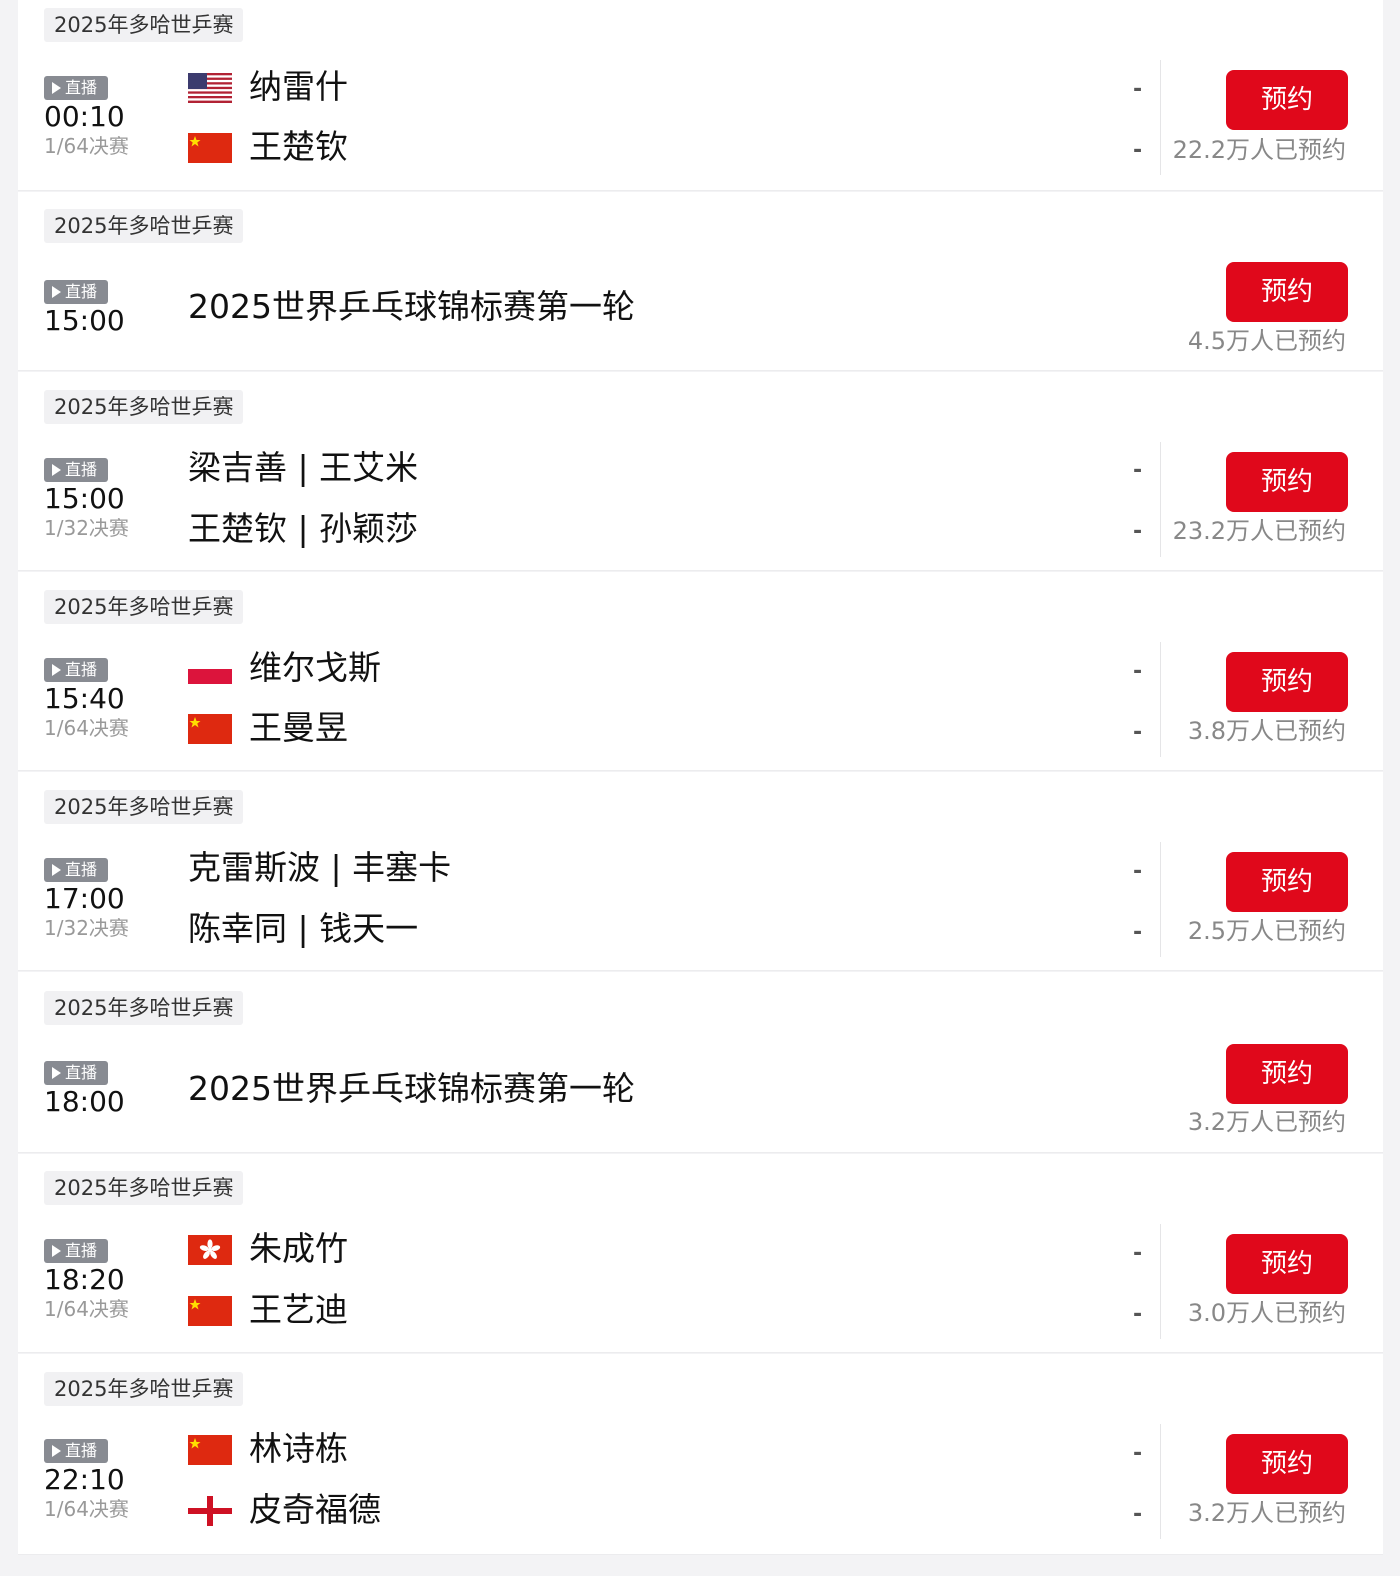 This screenshot has width=1400, height=1576. What do you see at coordinates (84, 116) in the screenshot?
I see `match-time: 00:10` at bounding box center [84, 116].